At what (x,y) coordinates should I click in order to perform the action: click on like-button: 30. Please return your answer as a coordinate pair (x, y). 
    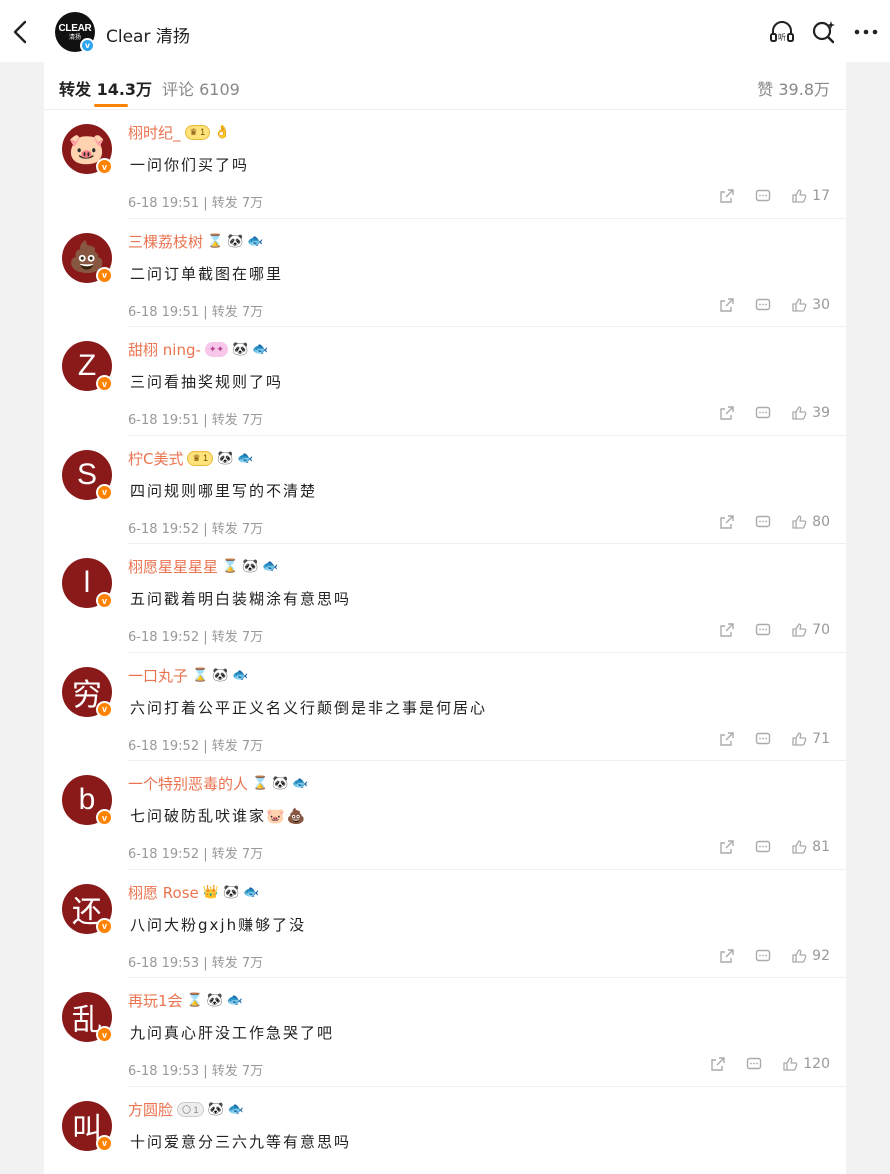
    Looking at the image, I should click on (810, 305).